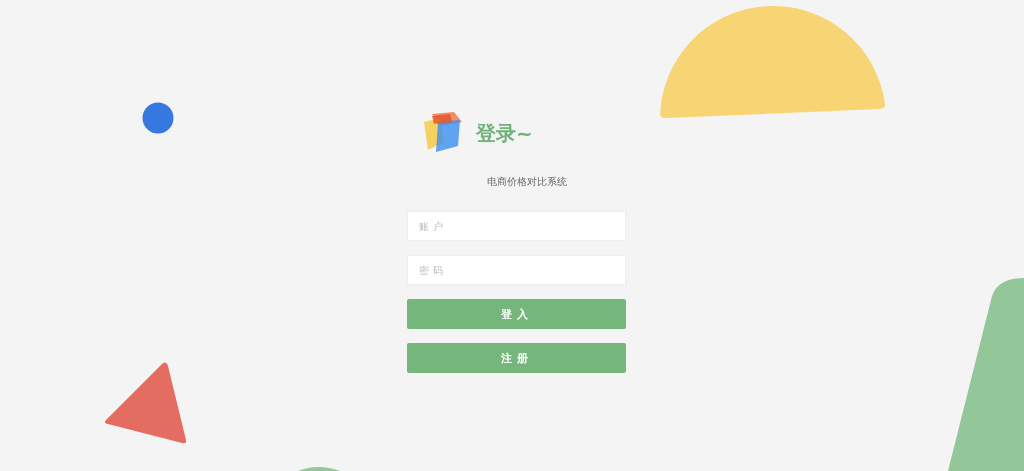  Describe the element at coordinates (526, 182) in the screenshot. I see `system-subtitle: 电商价格对比系统` at that location.